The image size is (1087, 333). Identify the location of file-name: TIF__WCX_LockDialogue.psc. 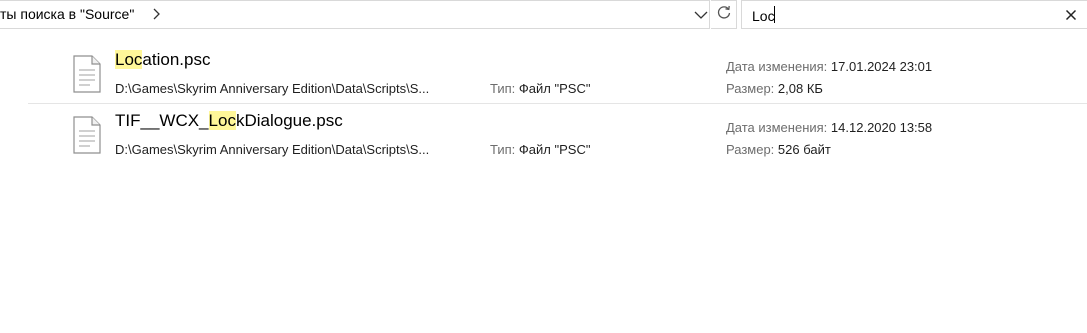
(229, 121).